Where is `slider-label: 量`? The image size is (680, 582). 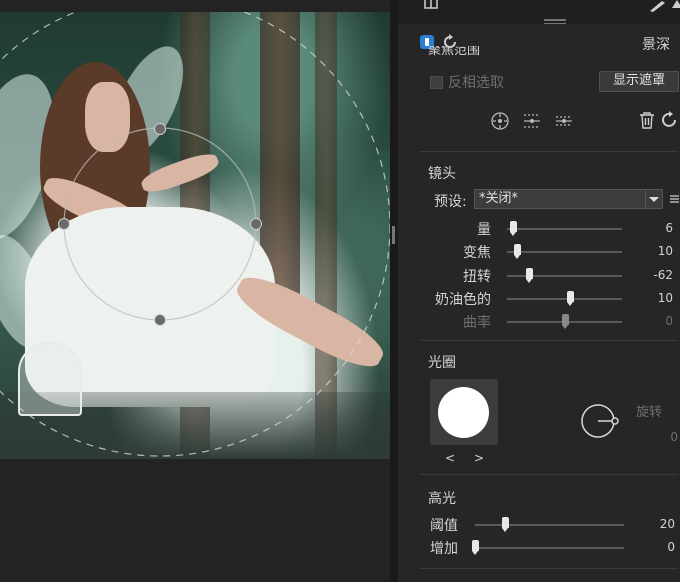
slider-label: 量 is located at coordinates (484, 230).